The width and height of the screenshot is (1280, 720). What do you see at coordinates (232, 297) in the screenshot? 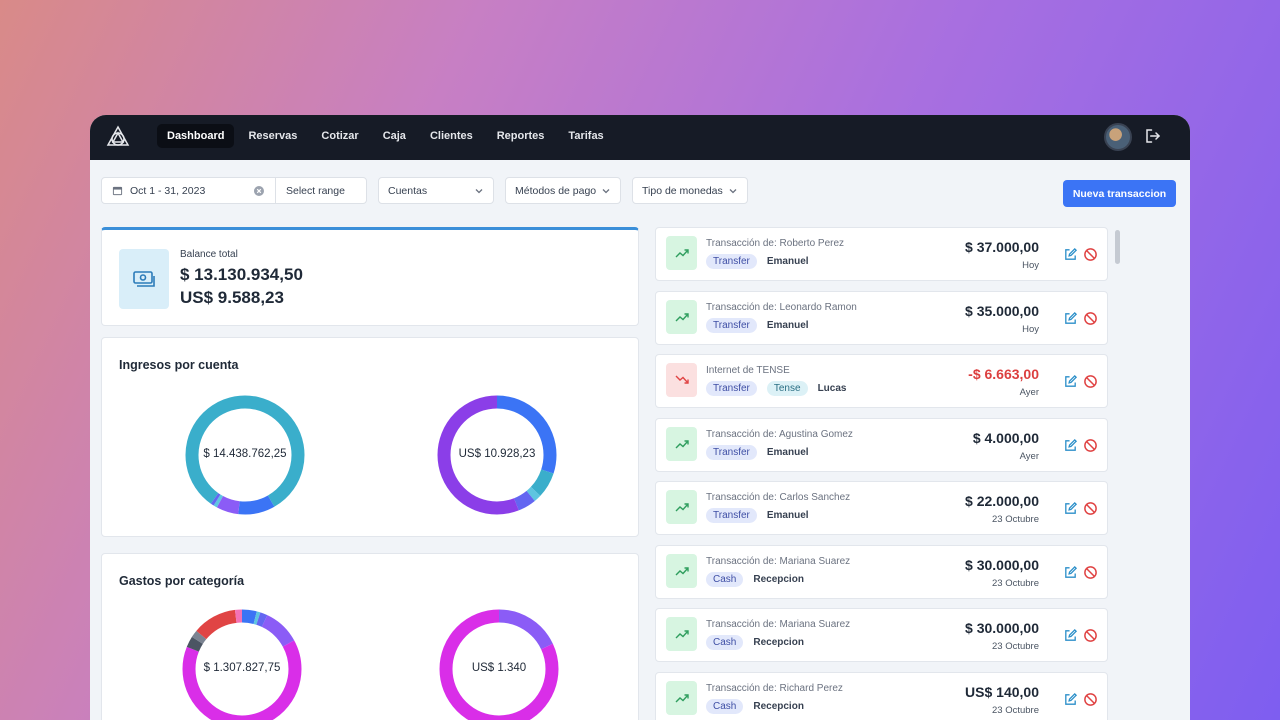
I see `balance-usd: US$ 9.588,23` at bounding box center [232, 297].